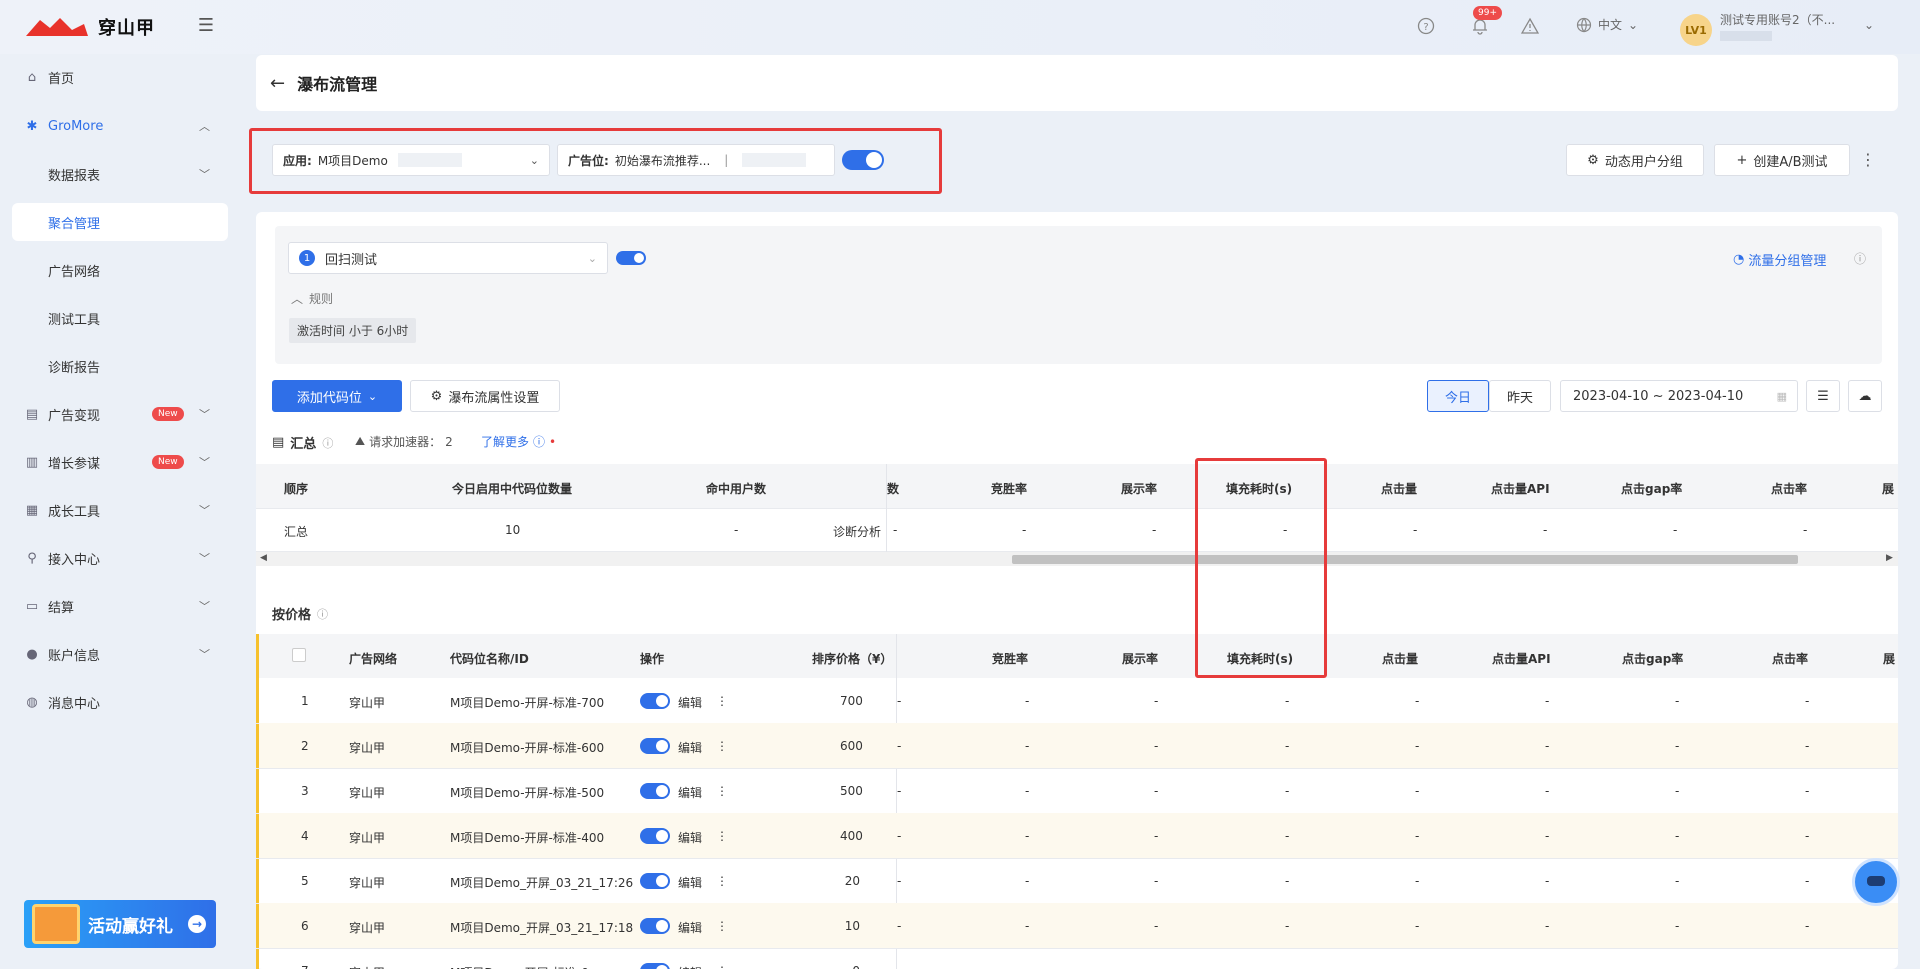 This screenshot has height=969, width=1920. What do you see at coordinates (1077, 948) in the screenshot?
I see `divider` at bounding box center [1077, 948].